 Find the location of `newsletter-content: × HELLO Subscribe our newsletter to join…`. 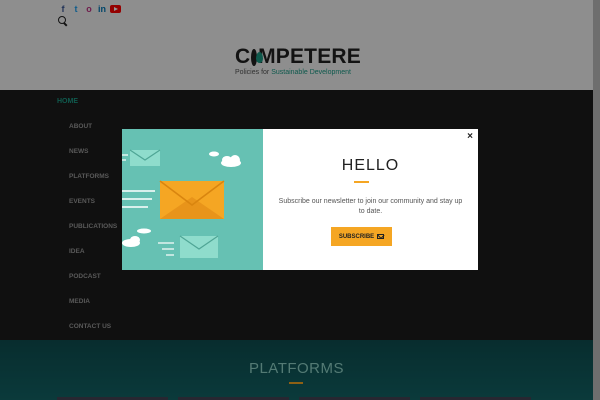

newsletter-content: × HELLO Subscribe our newsletter to join… is located at coordinates (370, 199).